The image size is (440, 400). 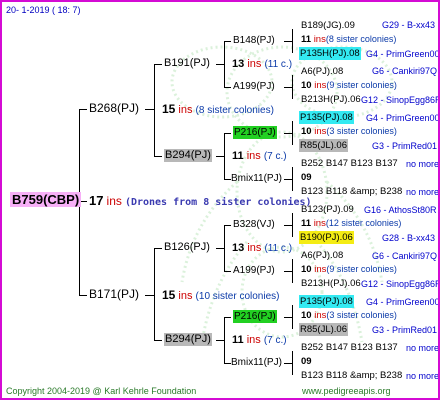 I want to click on gen2-d-queen: B294(PJ), so click(x=188, y=339).